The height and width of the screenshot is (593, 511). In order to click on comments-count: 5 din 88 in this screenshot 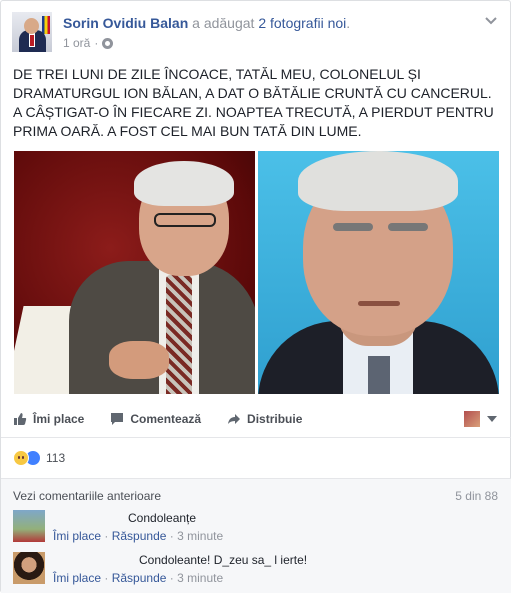, I will do `click(476, 496)`.